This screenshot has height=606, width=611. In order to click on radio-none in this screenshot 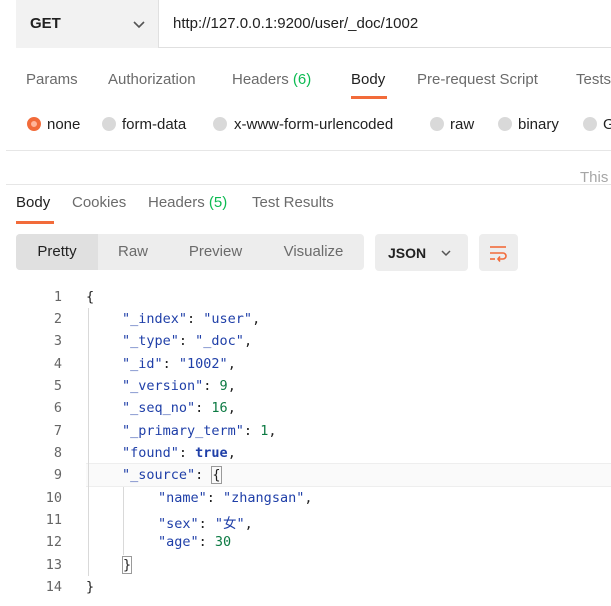, I will do `click(34, 124)`.